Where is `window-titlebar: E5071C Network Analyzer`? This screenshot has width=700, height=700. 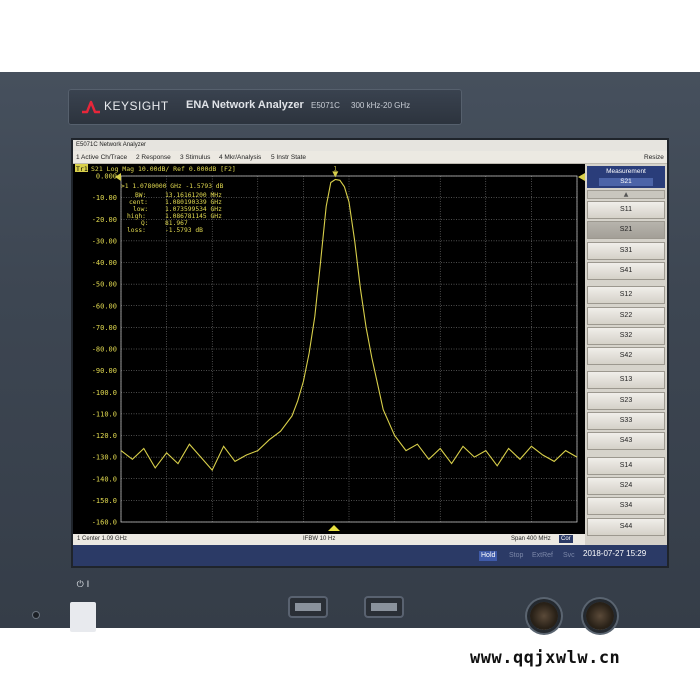
window-titlebar: E5071C Network Analyzer is located at coordinates (370, 145).